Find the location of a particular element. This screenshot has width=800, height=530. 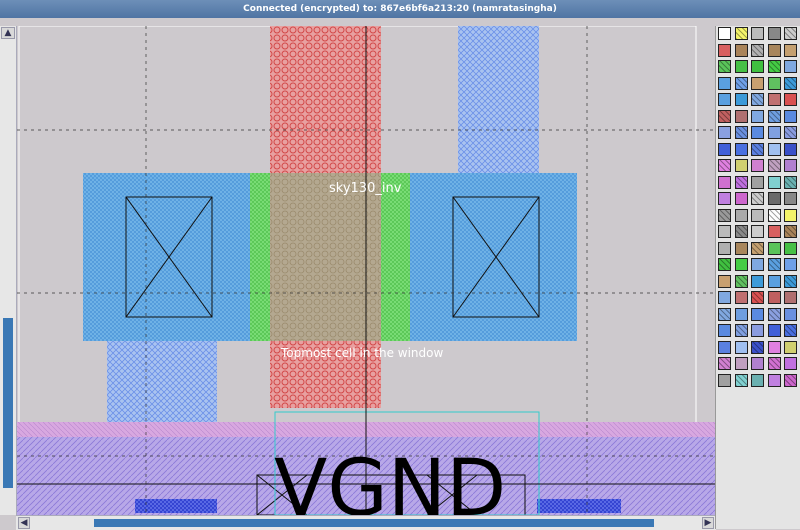

layer-palette is located at coordinates (757, 277).